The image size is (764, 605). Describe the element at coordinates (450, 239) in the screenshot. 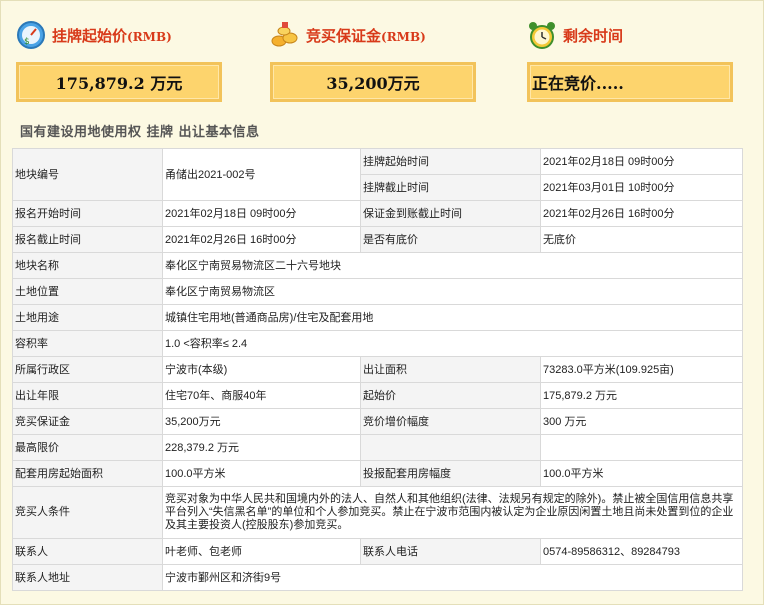

I see `reserve-label: 是否有底价` at that location.